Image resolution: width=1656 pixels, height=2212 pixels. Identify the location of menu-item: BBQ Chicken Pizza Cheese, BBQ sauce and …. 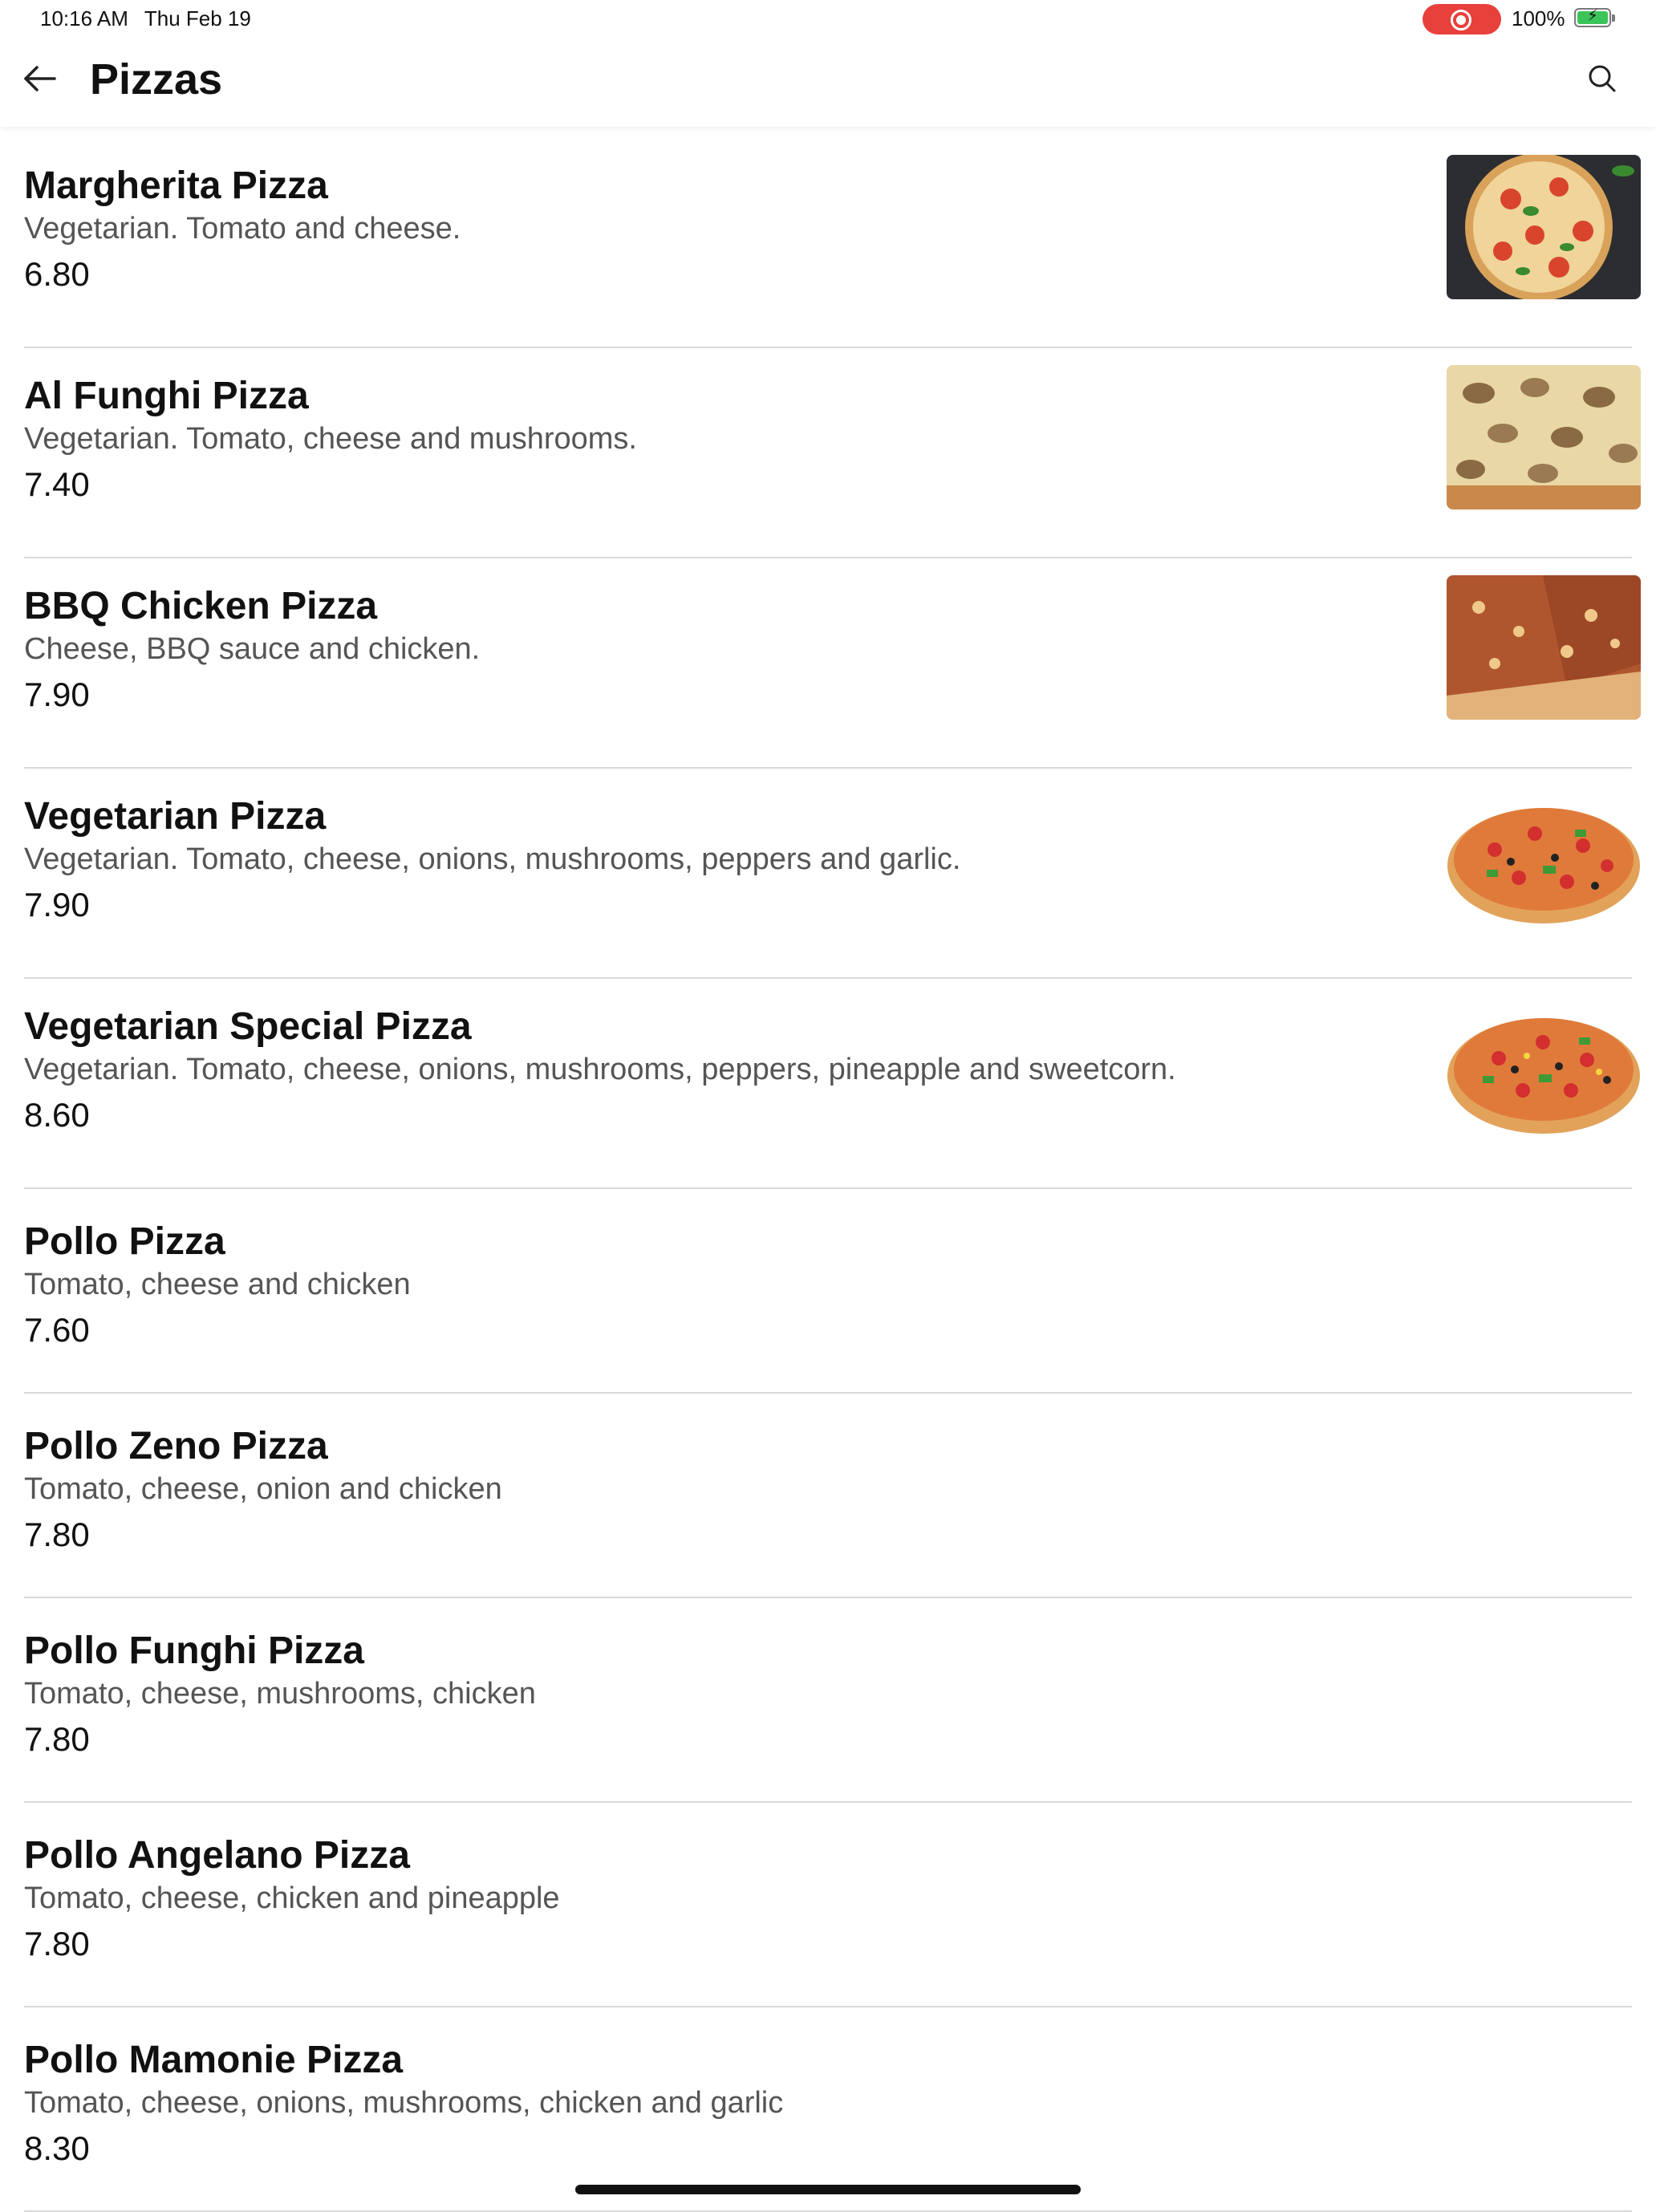
(828, 663).